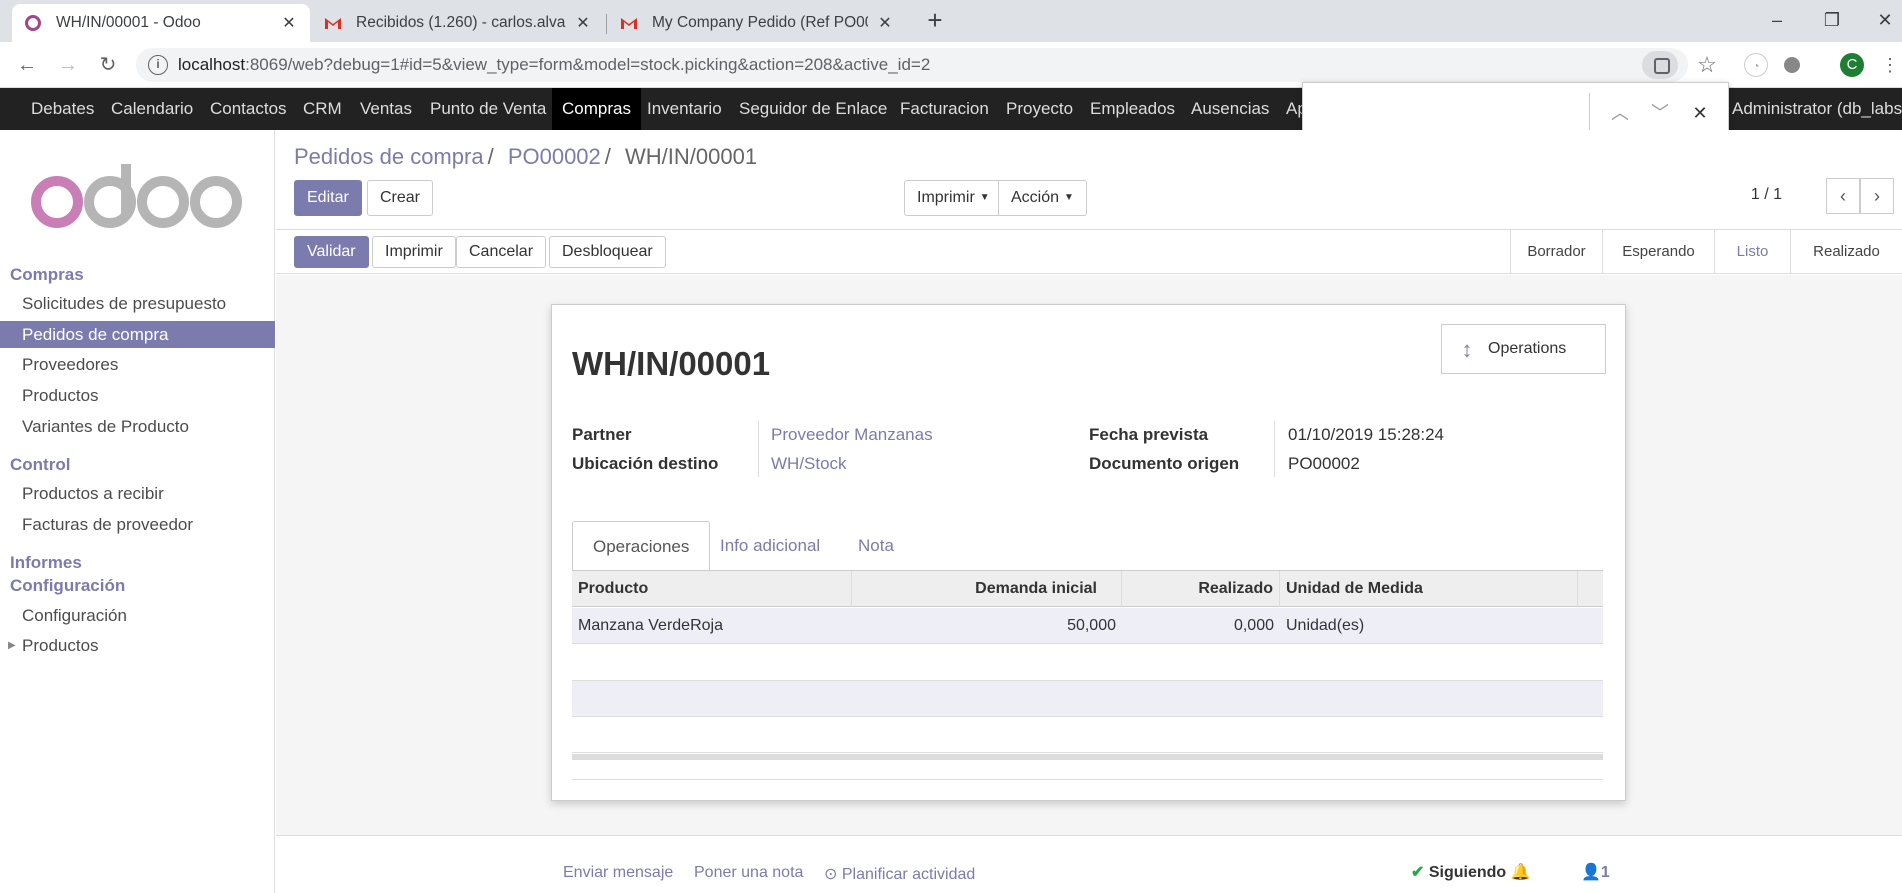  Describe the element at coordinates (596, 109) in the screenshot. I see `menu-compras: Compras` at that location.